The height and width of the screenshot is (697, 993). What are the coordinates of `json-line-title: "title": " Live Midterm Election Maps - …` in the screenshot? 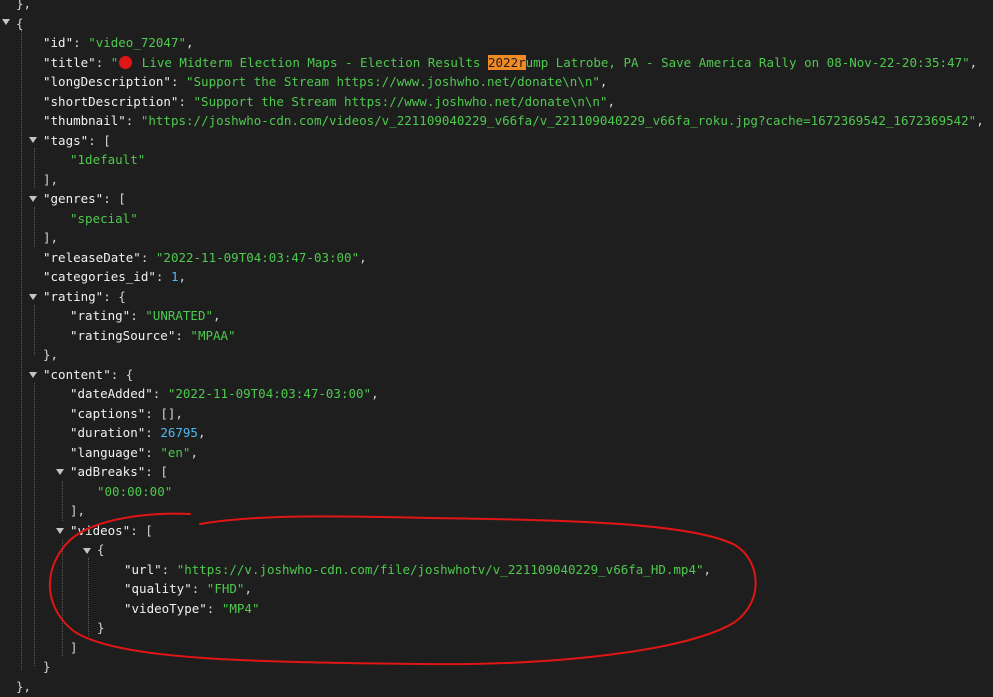 It's located at (510, 62).